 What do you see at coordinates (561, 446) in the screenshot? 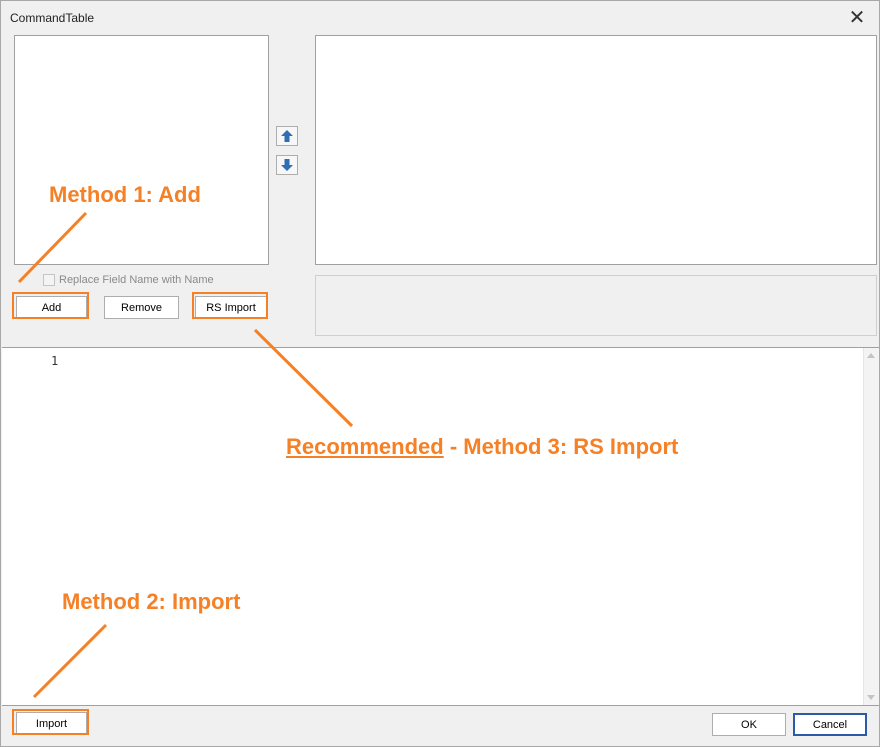
I see `annotation-method3-text: - Method 3: RS Import` at bounding box center [561, 446].